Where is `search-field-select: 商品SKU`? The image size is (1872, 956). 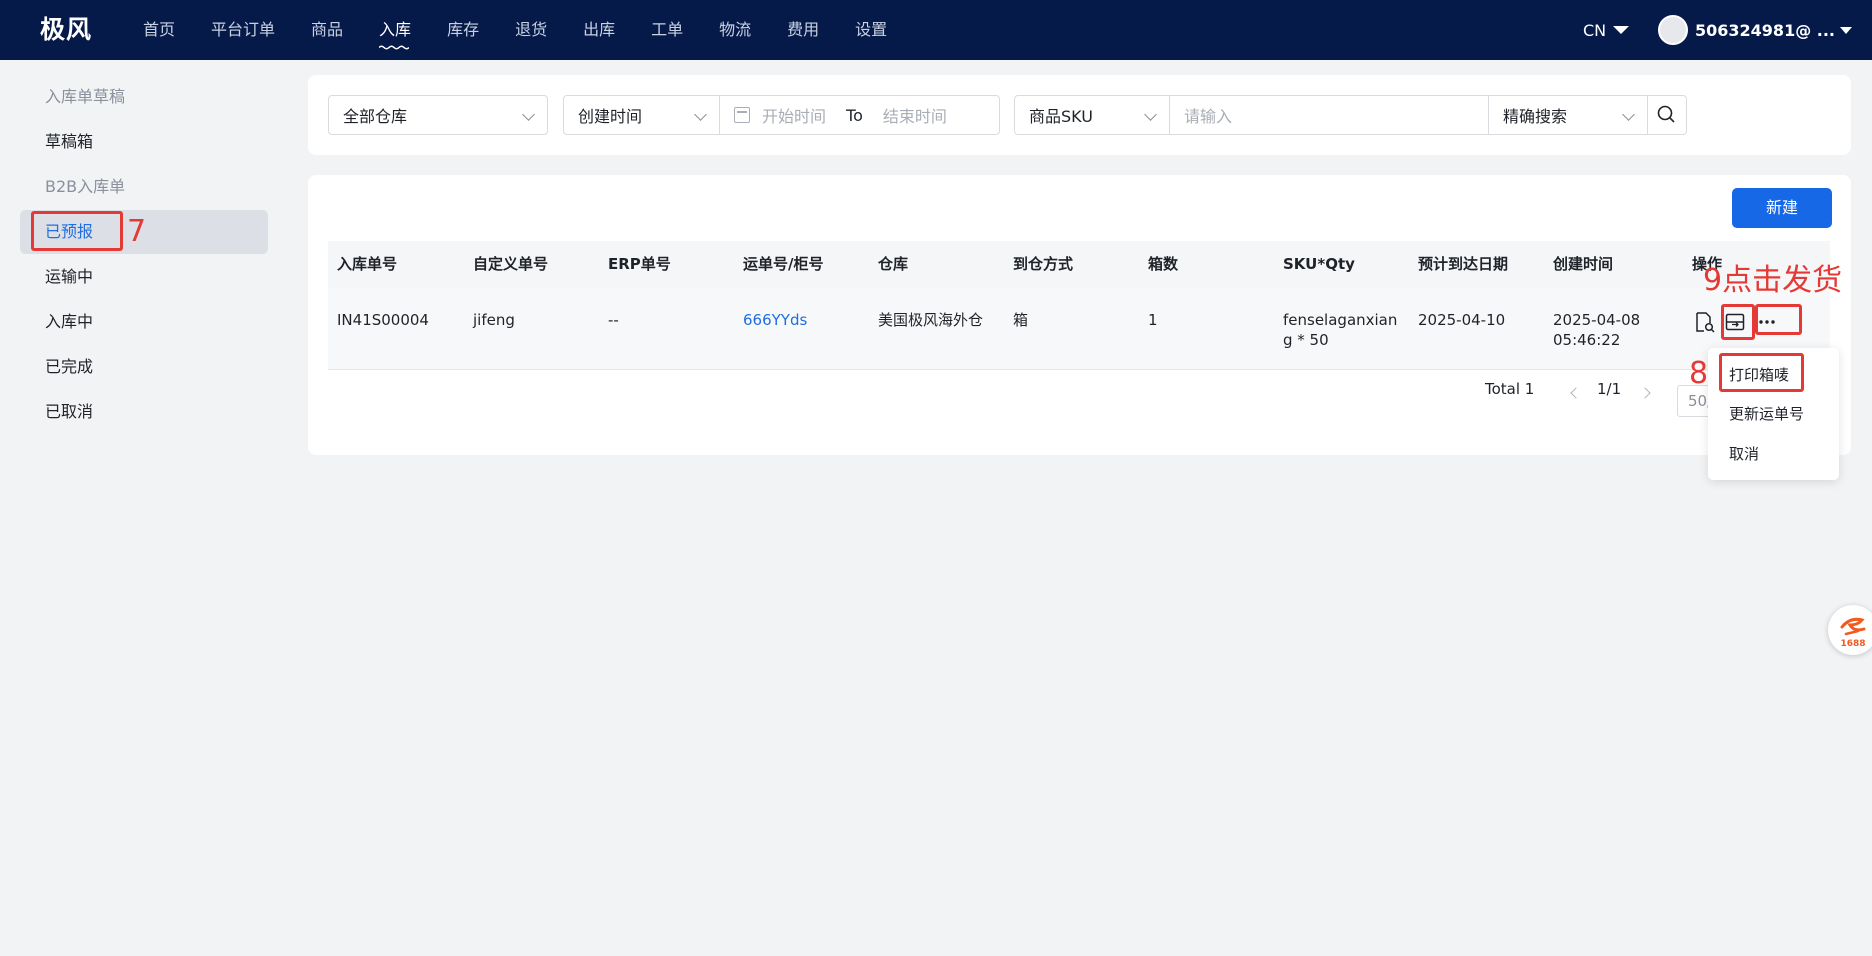
search-field-select: 商品SKU is located at coordinates (1092, 115).